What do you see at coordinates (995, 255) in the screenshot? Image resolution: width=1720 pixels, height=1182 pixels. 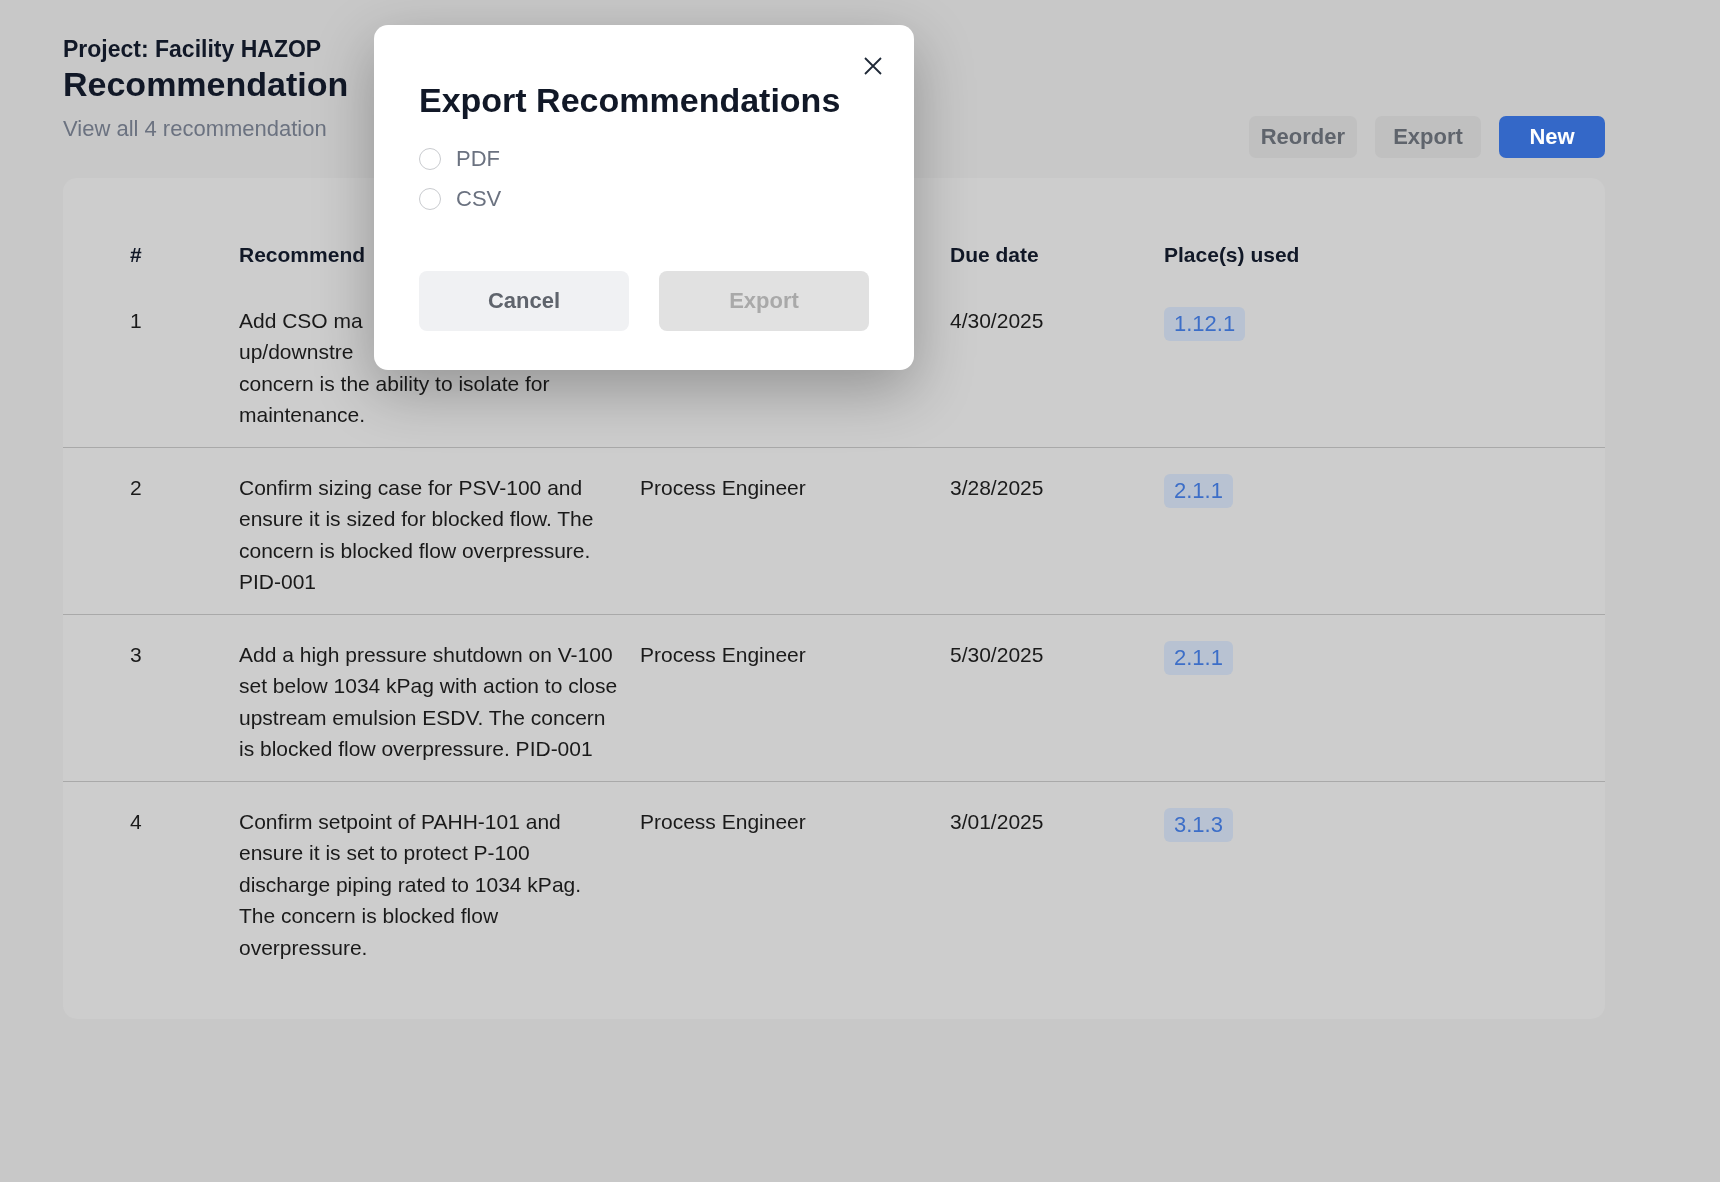 I see `column-header: Due date` at bounding box center [995, 255].